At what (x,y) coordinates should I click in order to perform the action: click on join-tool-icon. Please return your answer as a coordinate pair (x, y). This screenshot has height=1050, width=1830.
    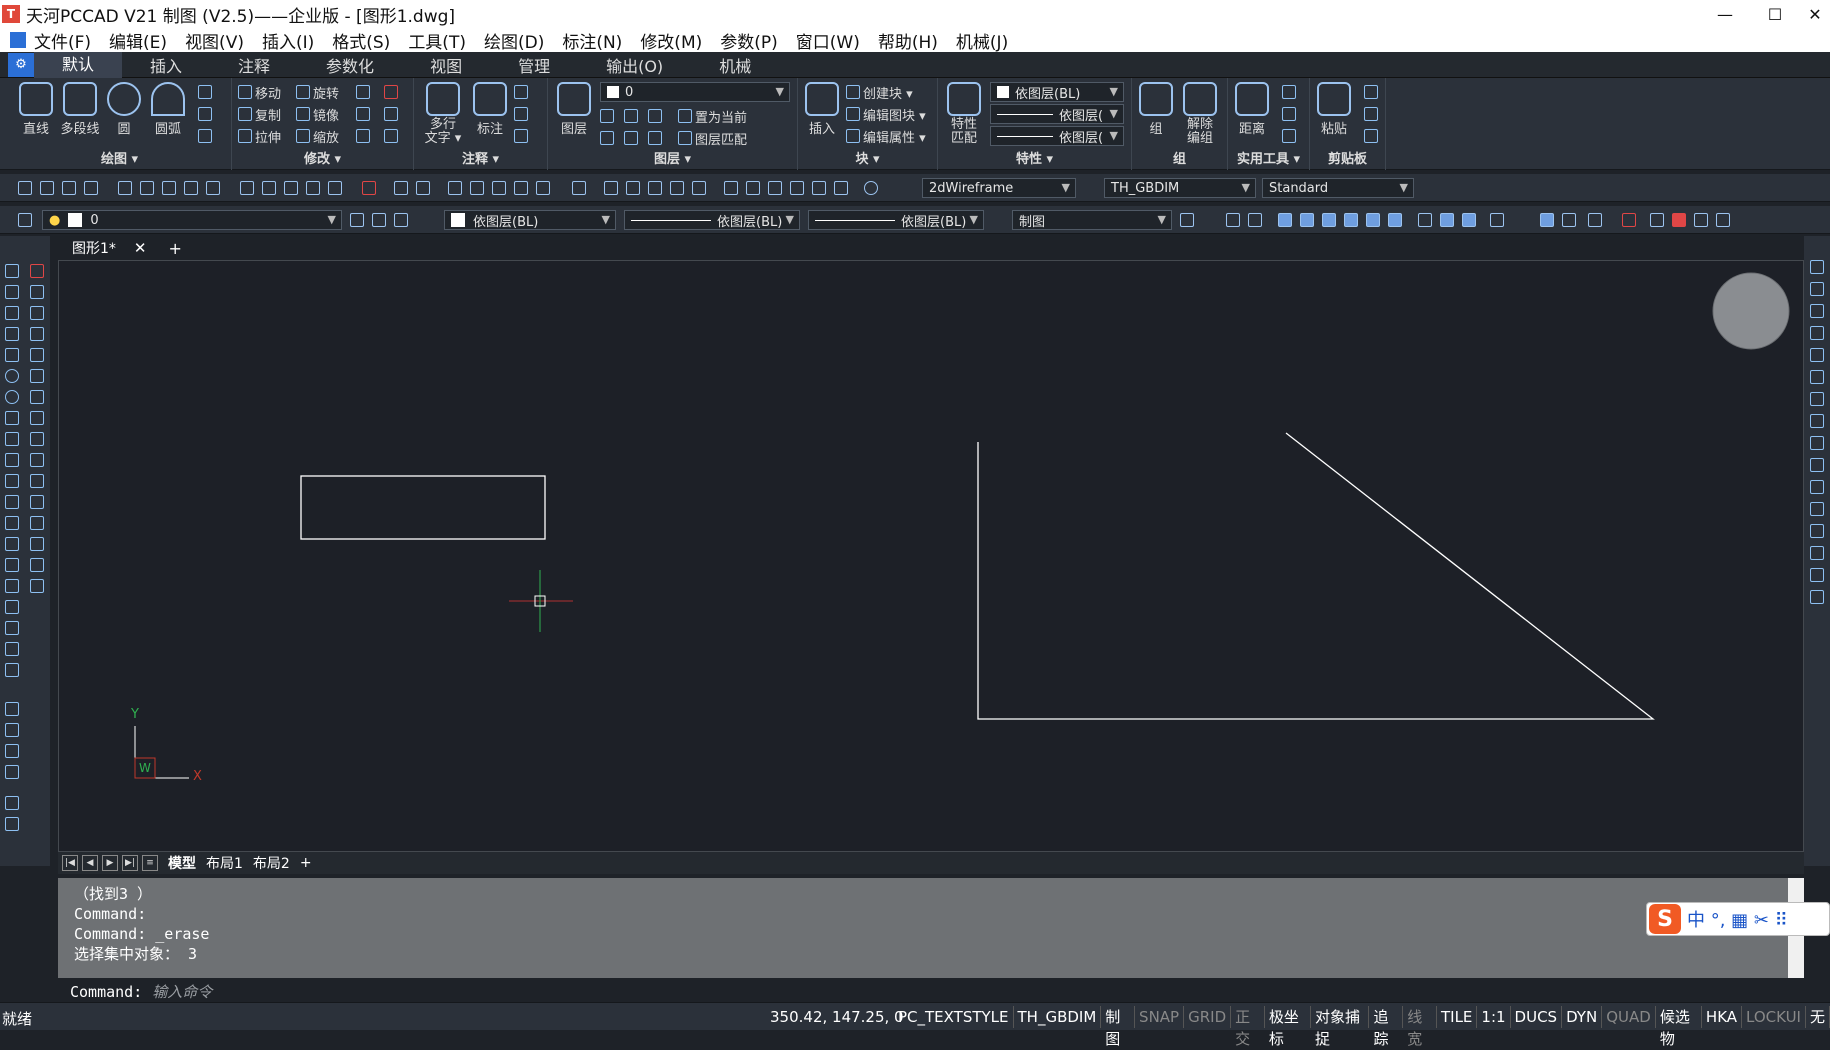
    Looking at the image, I should click on (37, 523).